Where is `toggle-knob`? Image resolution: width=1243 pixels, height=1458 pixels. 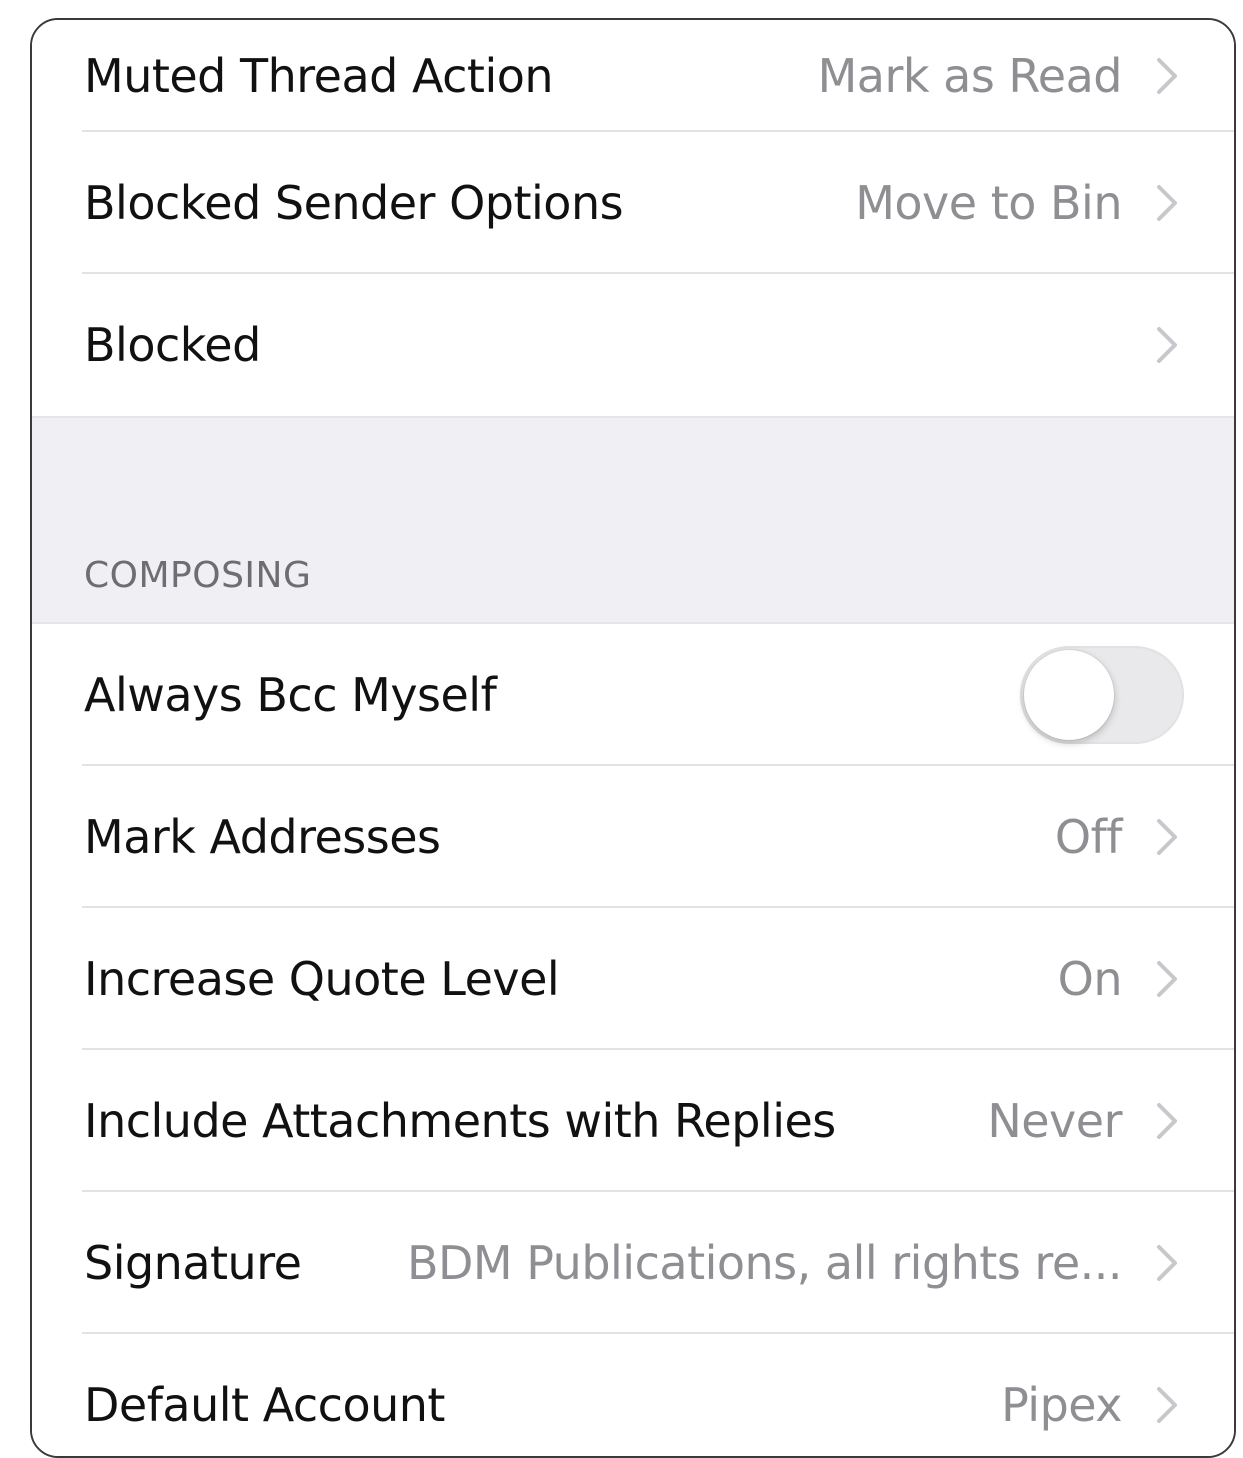 toggle-knob is located at coordinates (1069, 695).